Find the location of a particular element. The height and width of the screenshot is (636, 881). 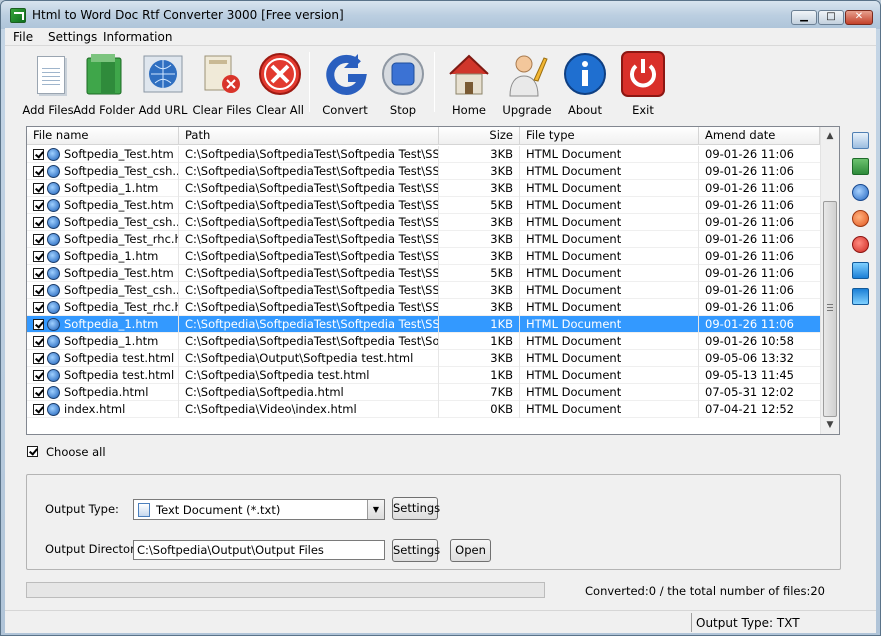

file-name-cell: Softpedia_1.htm is located at coordinates (103, 324).